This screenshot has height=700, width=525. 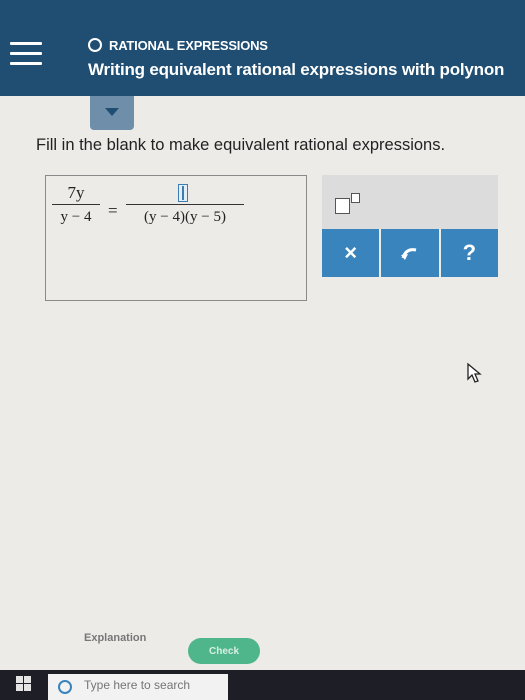 What do you see at coordinates (115, 638) in the screenshot?
I see `explanation-button: Explanation` at bounding box center [115, 638].